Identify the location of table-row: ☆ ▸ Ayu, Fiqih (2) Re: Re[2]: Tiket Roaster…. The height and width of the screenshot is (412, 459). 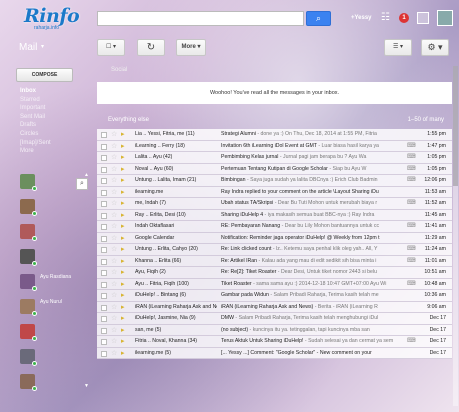
(274, 273).